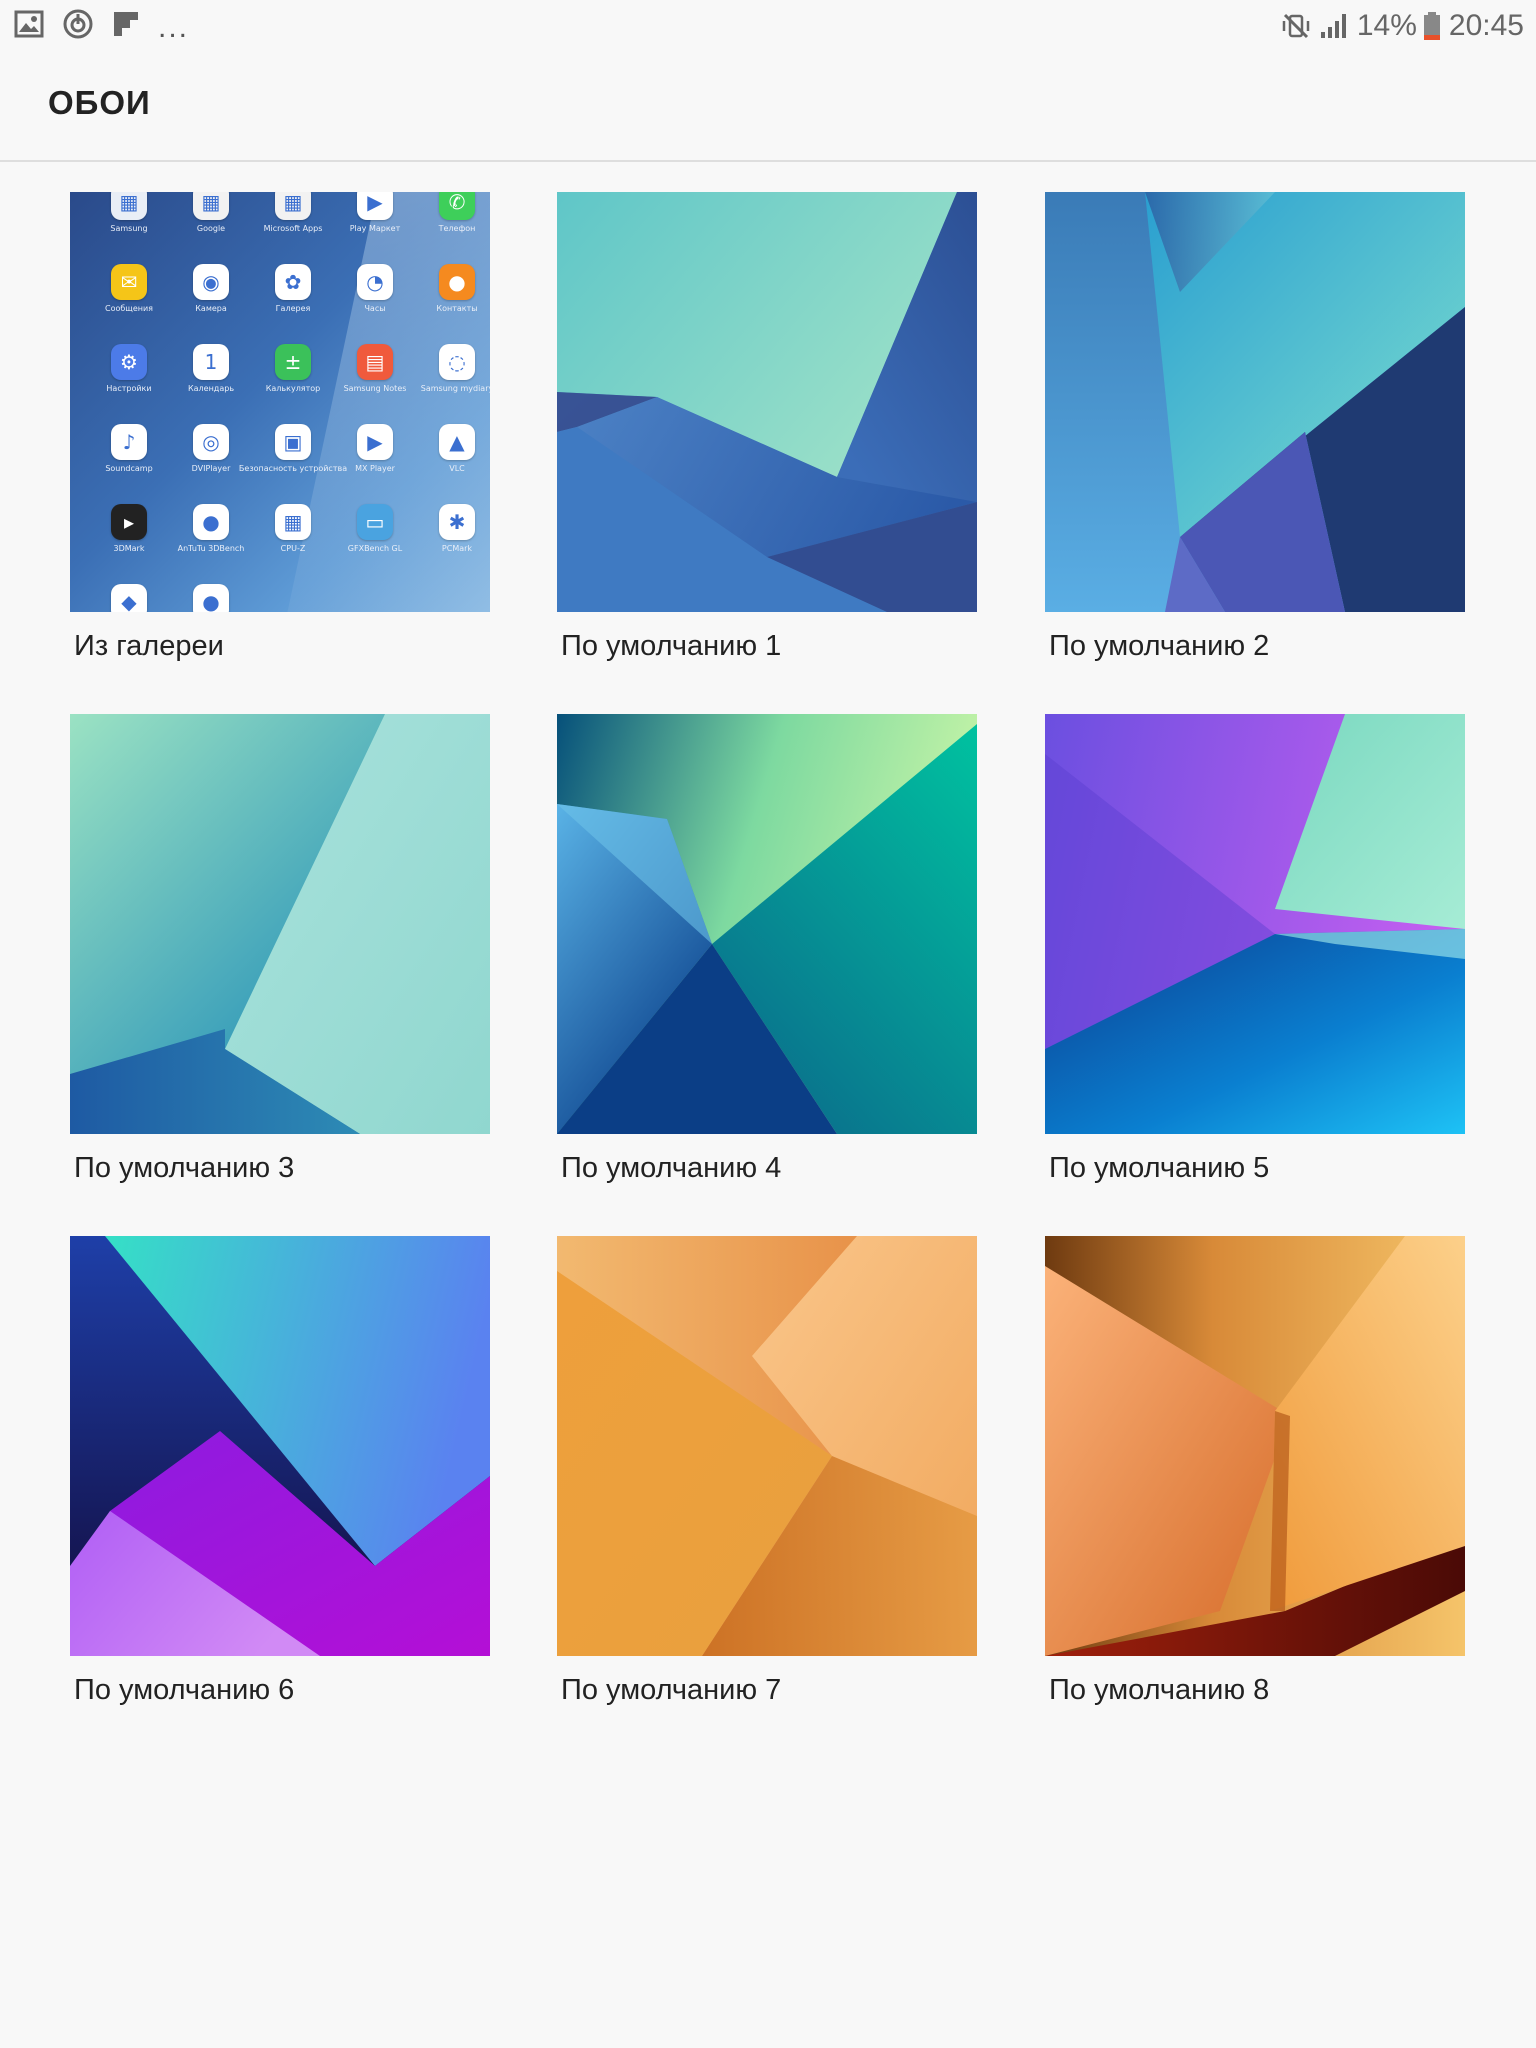  What do you see at coordinates (457, 308) in the screenshot?
I see `preview-app-label: Контакты` at bounding box center [457, 308].